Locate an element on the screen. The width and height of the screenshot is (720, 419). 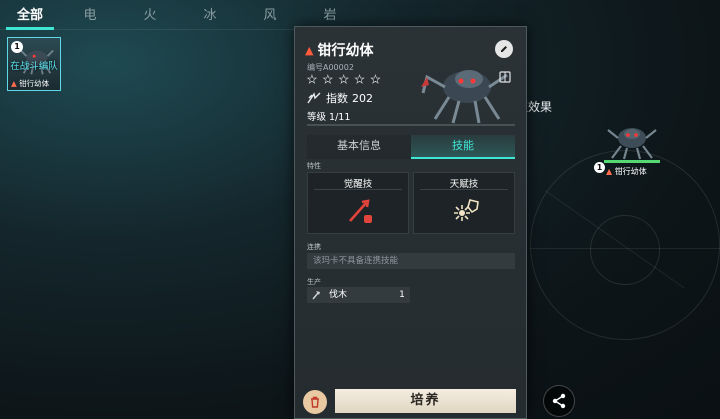
team-member-name: ▲ 钳行幼体 is located at coordinates (626, 171).